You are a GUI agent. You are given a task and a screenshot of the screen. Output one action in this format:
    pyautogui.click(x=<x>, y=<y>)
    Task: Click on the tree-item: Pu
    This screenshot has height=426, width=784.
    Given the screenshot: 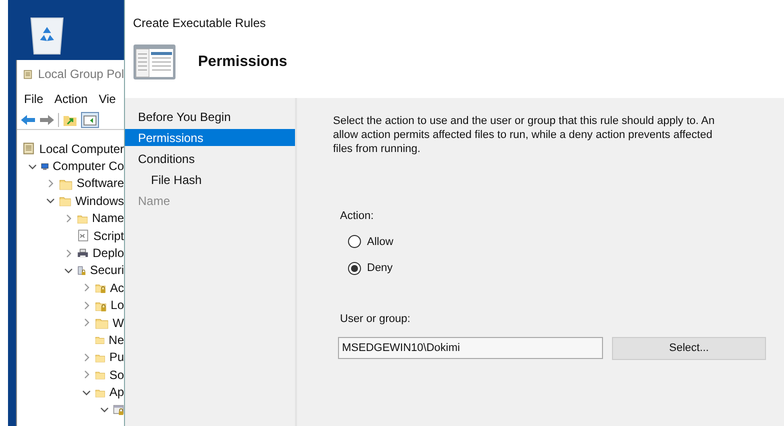 What is the action you would take?
    pyautogui.click(x=116, y=357)
    